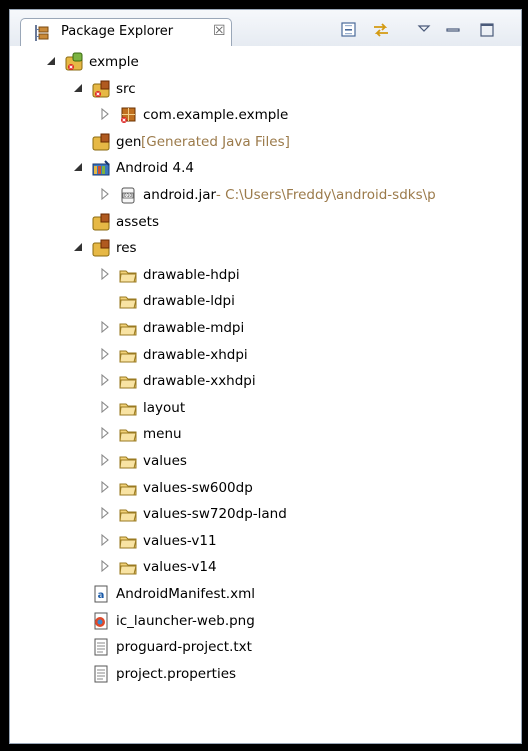  I want to click on tree-item-label: drawable-ldpi, so click(189, 301).